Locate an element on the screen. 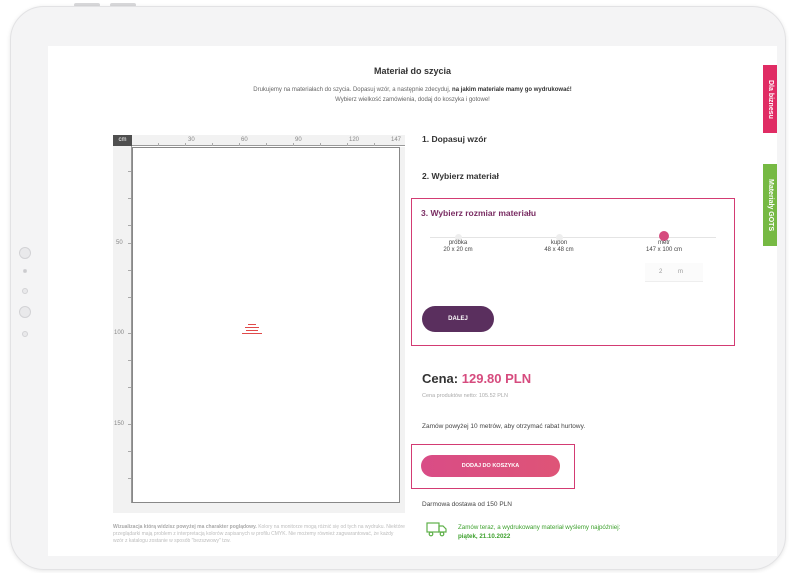 Image resolution: width=789 pixels, height=573 pixels. ruler-vertical: 50 100 150 is located at coordinates (122, 324).